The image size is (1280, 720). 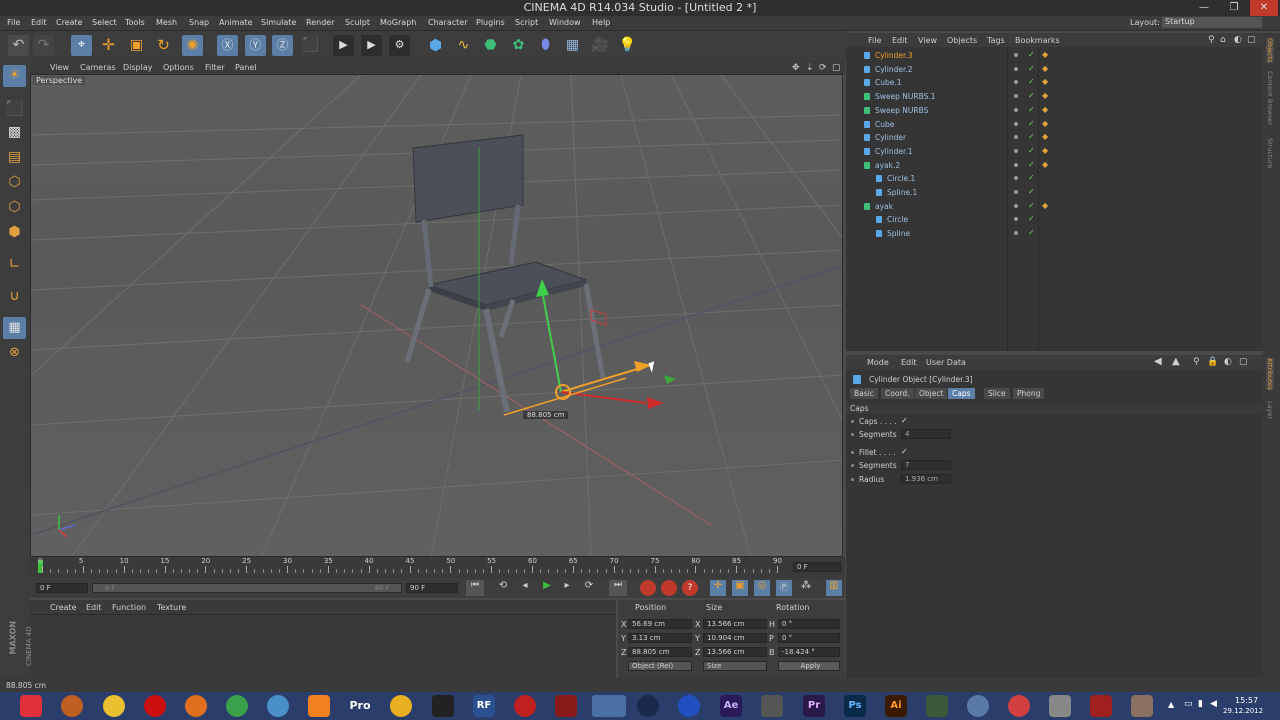 I want to click on attr-value-field: 1.936 cm, so click(x=926, y=479).